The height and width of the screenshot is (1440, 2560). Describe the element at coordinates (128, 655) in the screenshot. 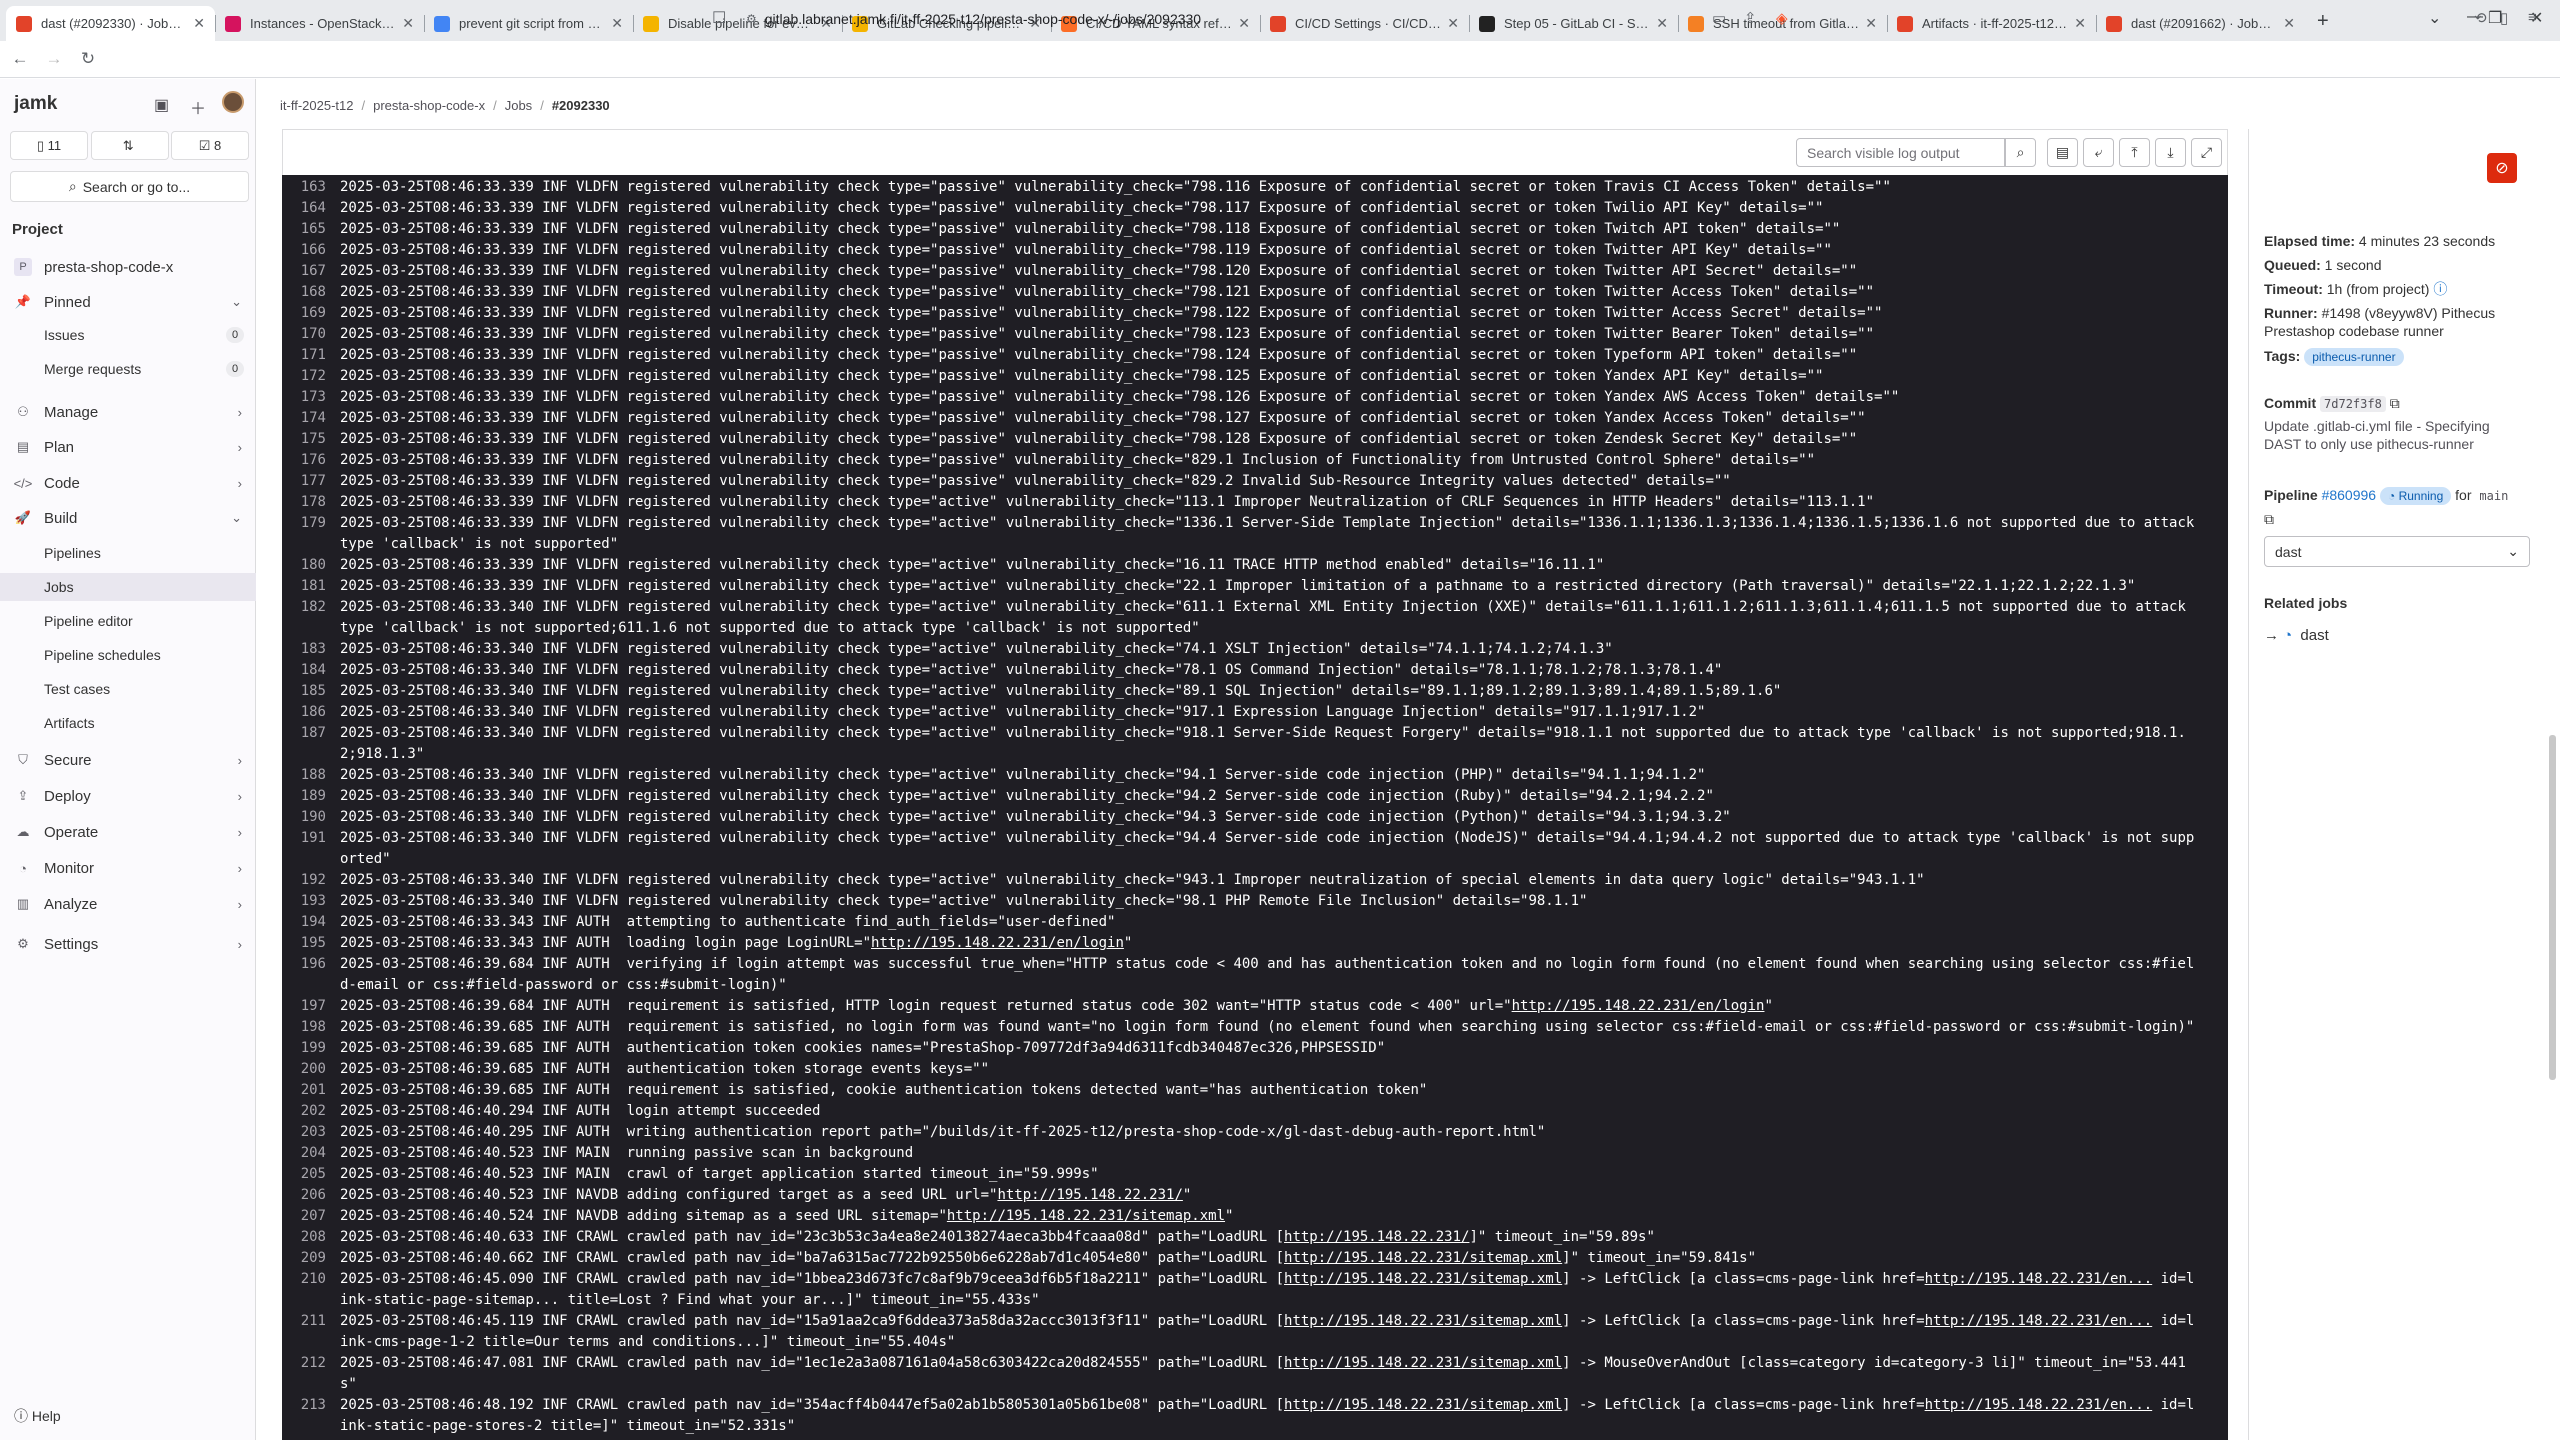

I see `sidebar-item-pipeline-schedules: Pipeline schedules` at that location.